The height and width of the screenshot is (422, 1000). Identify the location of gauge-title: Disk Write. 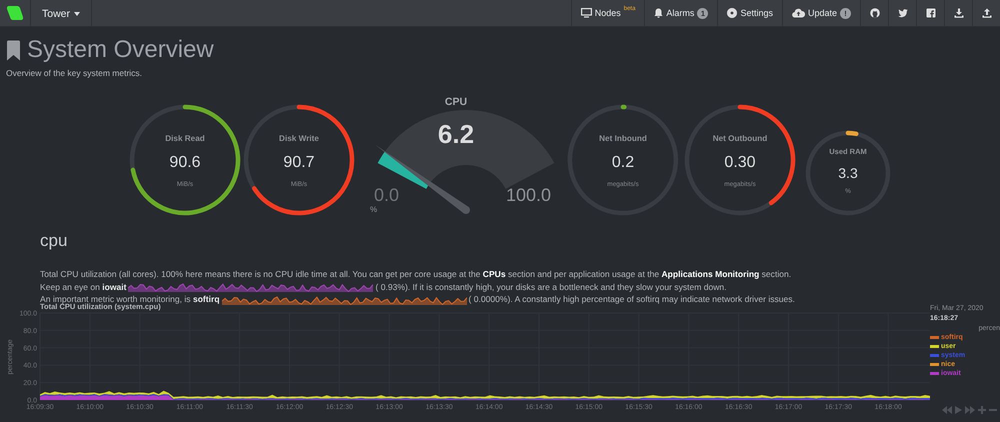
(299, 138).